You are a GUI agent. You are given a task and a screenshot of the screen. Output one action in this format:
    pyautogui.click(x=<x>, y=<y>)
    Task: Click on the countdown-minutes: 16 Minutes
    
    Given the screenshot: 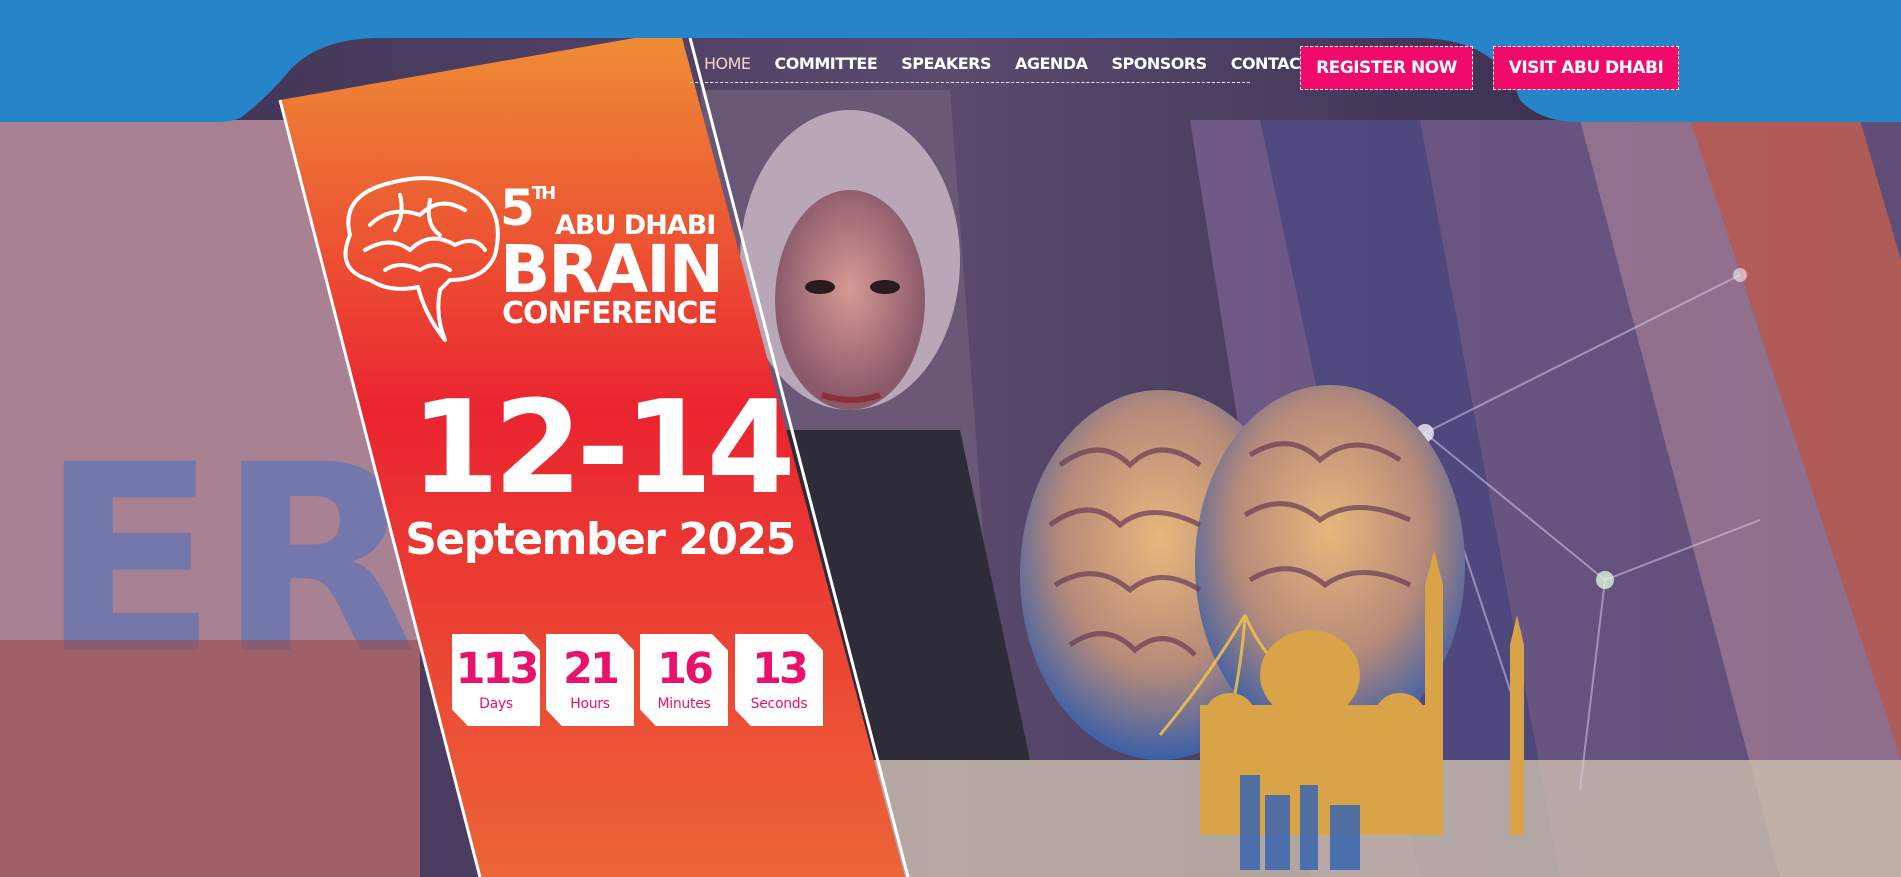 What is the action you would take?
    pyautogui.click(x=684, y=680)
    